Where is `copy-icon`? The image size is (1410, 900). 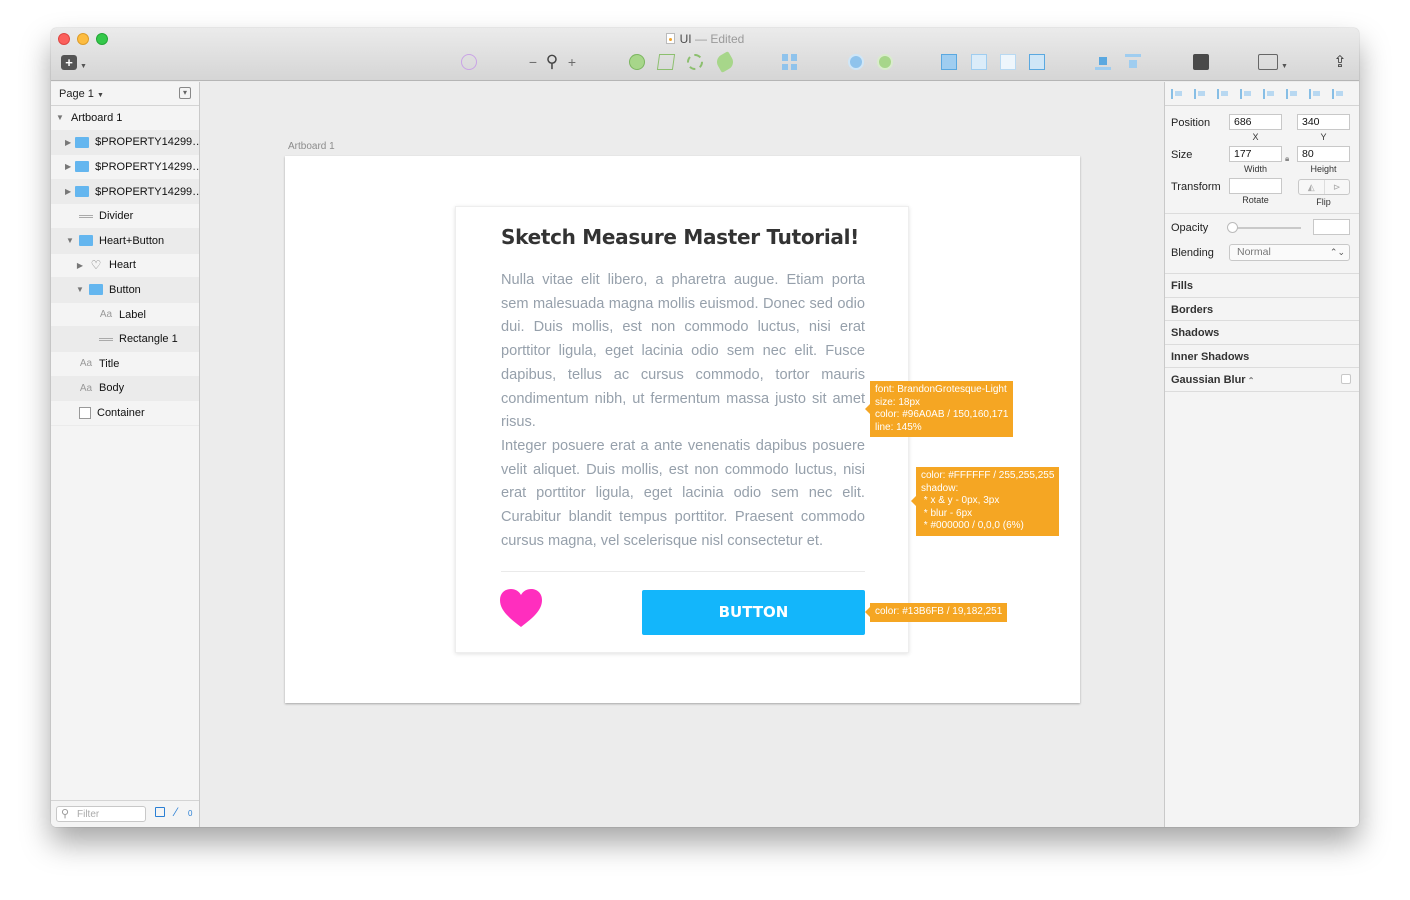
copy-icon is located at coordinates (160, 812).